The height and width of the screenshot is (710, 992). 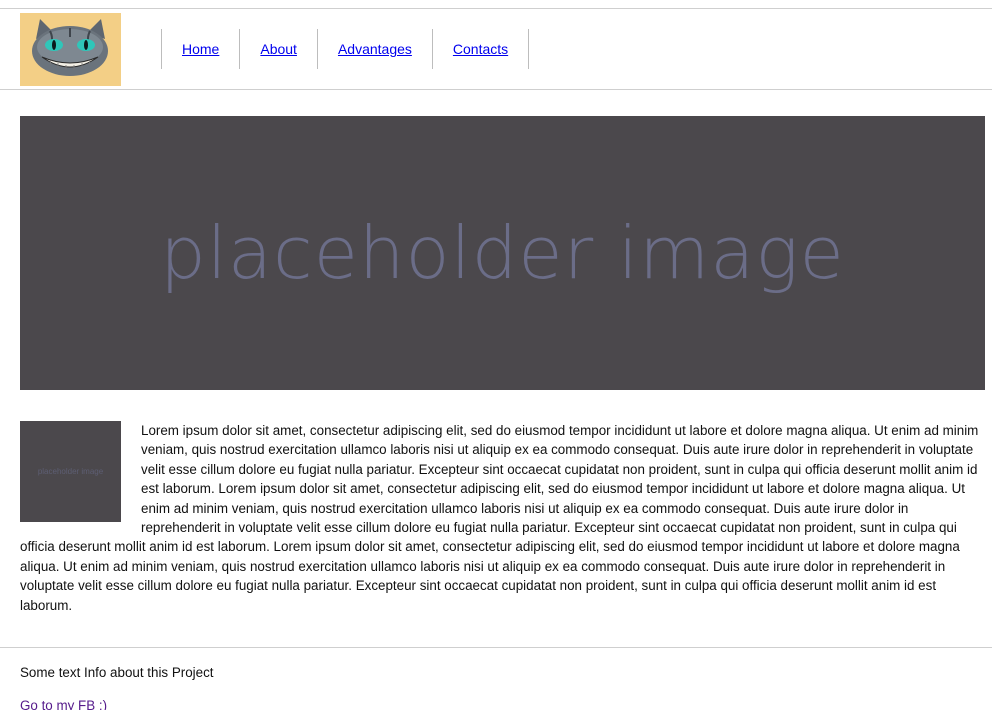 I want to click on cheshire-cat-graphic, so click(x=70, y=49).